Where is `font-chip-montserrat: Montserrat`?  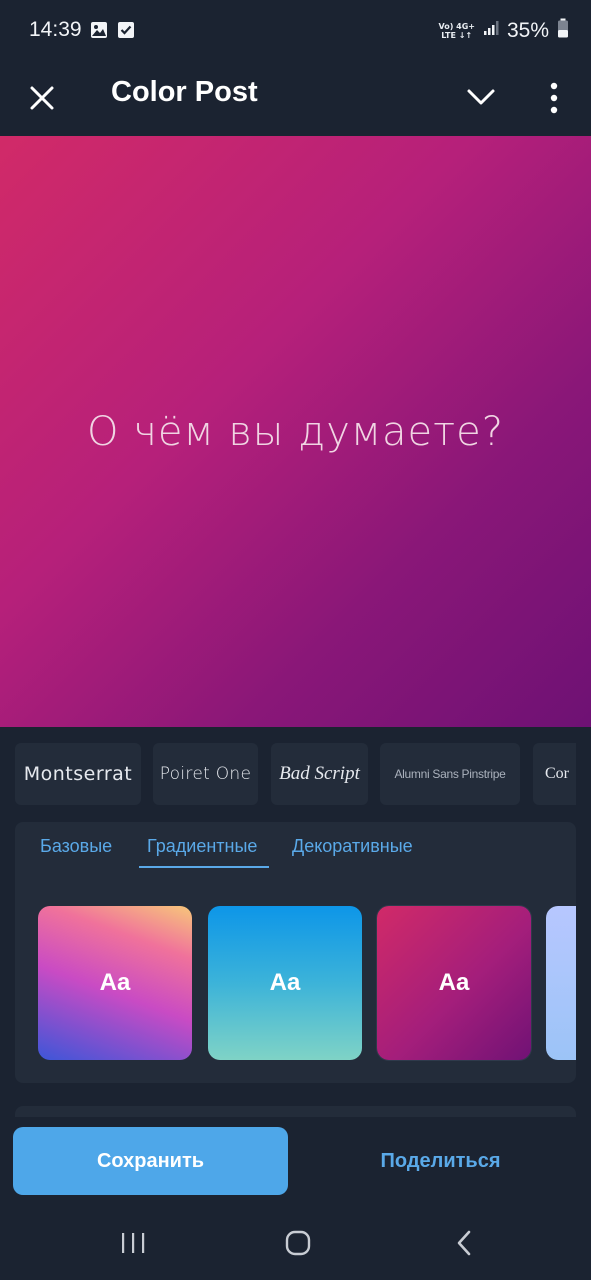 font-chip-montserrat: Montserrat is located at coordinates (78, 774).